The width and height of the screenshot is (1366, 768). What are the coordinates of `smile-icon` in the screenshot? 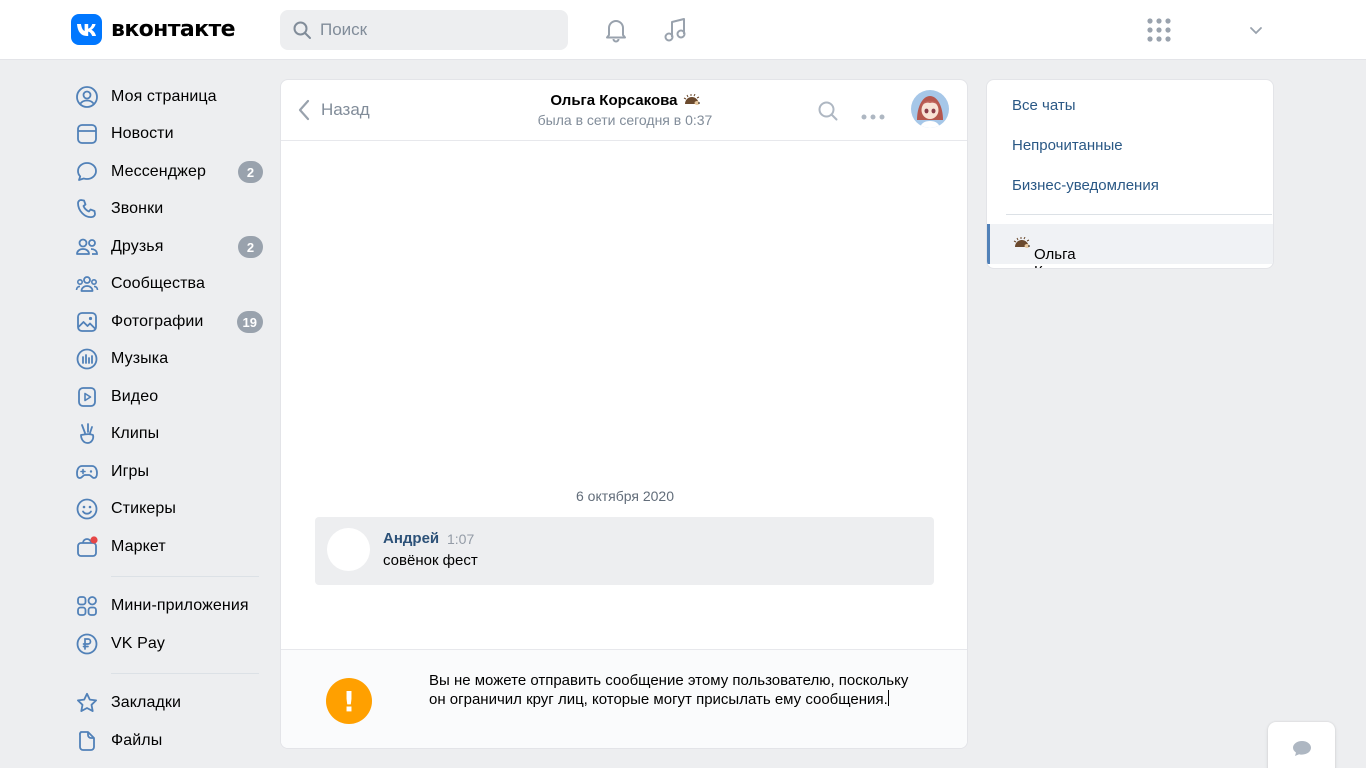 It's located at (91, 509).